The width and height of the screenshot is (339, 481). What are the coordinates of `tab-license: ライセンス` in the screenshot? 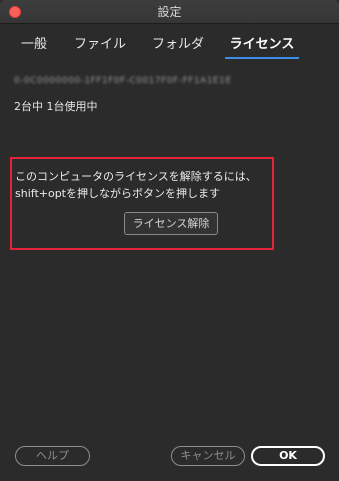 It's located at (262, 45).